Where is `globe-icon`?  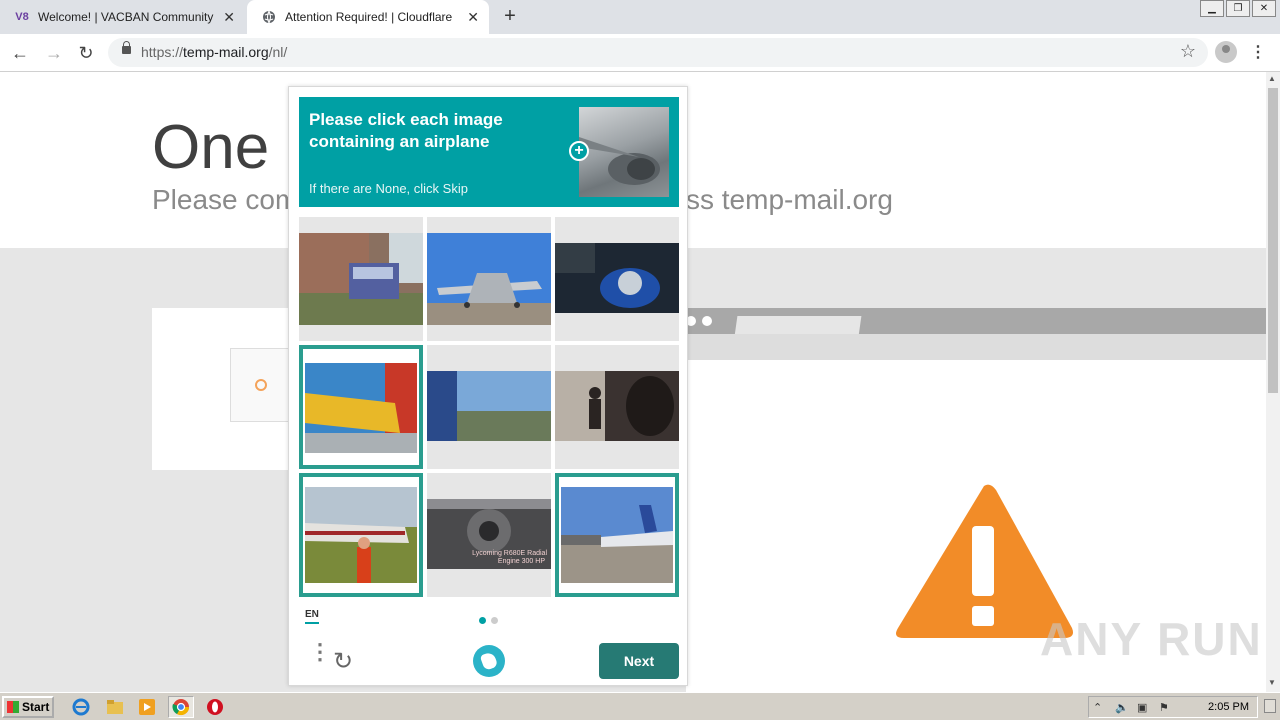
globe-icon is located at coordinates (269, 17).